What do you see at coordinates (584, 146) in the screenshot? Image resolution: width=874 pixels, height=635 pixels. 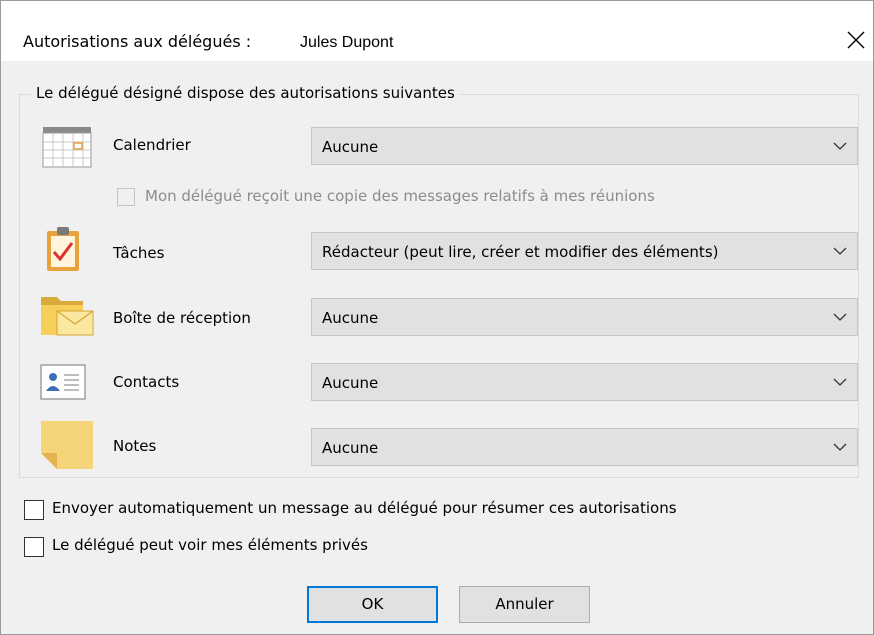 I see `calendar-permission-select: Aucune` at bounding box center [584, 146].